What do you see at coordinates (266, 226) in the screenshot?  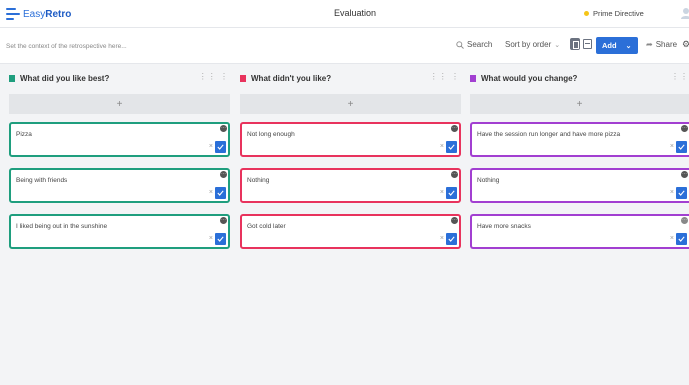 I see `card-text: Got cold later` at bounding box center [266, 226].